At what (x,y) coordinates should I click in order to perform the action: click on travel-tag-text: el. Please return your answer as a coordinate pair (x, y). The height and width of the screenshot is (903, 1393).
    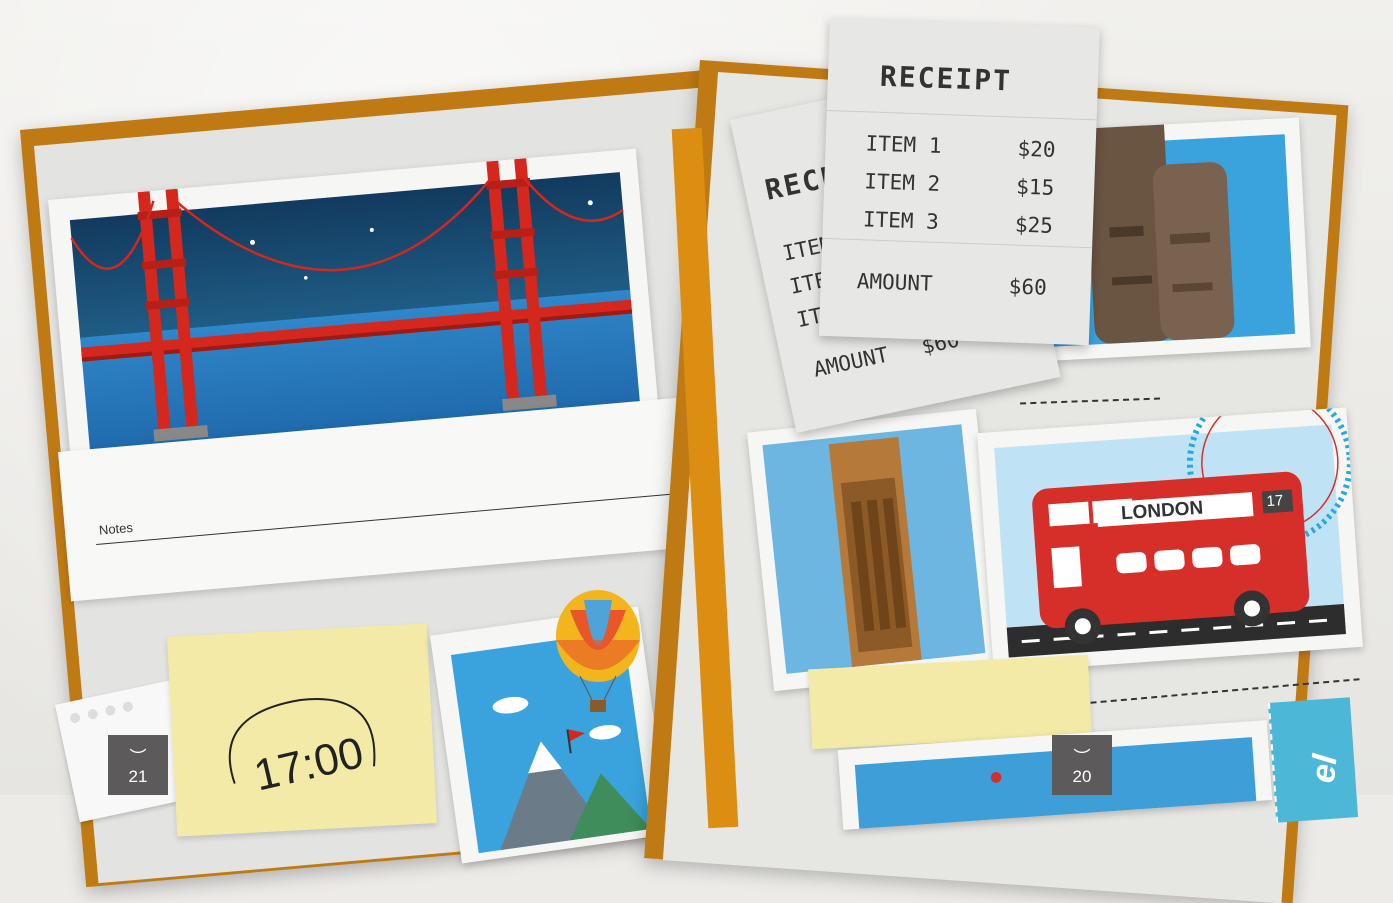
    Looking at the image, I should click on (1324, 768).